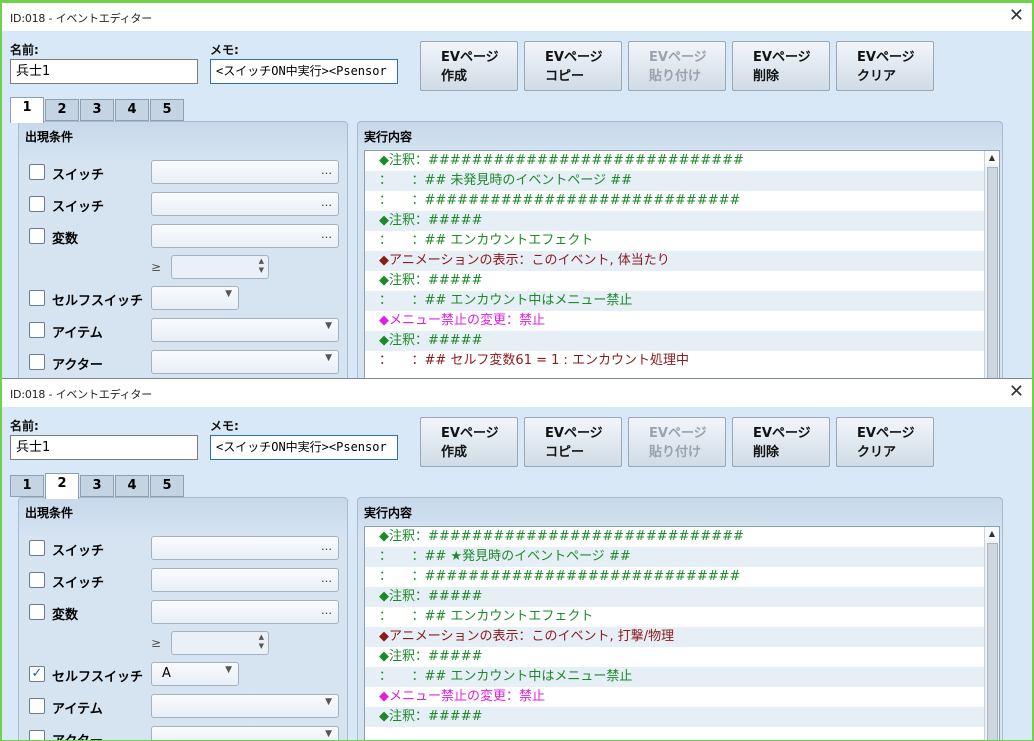 The image size is (1034, 741). I want to click on self-switch-select: ▼, so click(195, 298).